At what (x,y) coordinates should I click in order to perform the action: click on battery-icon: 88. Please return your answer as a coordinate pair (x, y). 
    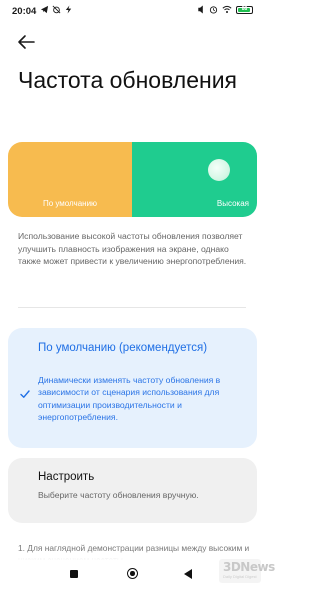
    Looking at the image, I should click on (244, 9).